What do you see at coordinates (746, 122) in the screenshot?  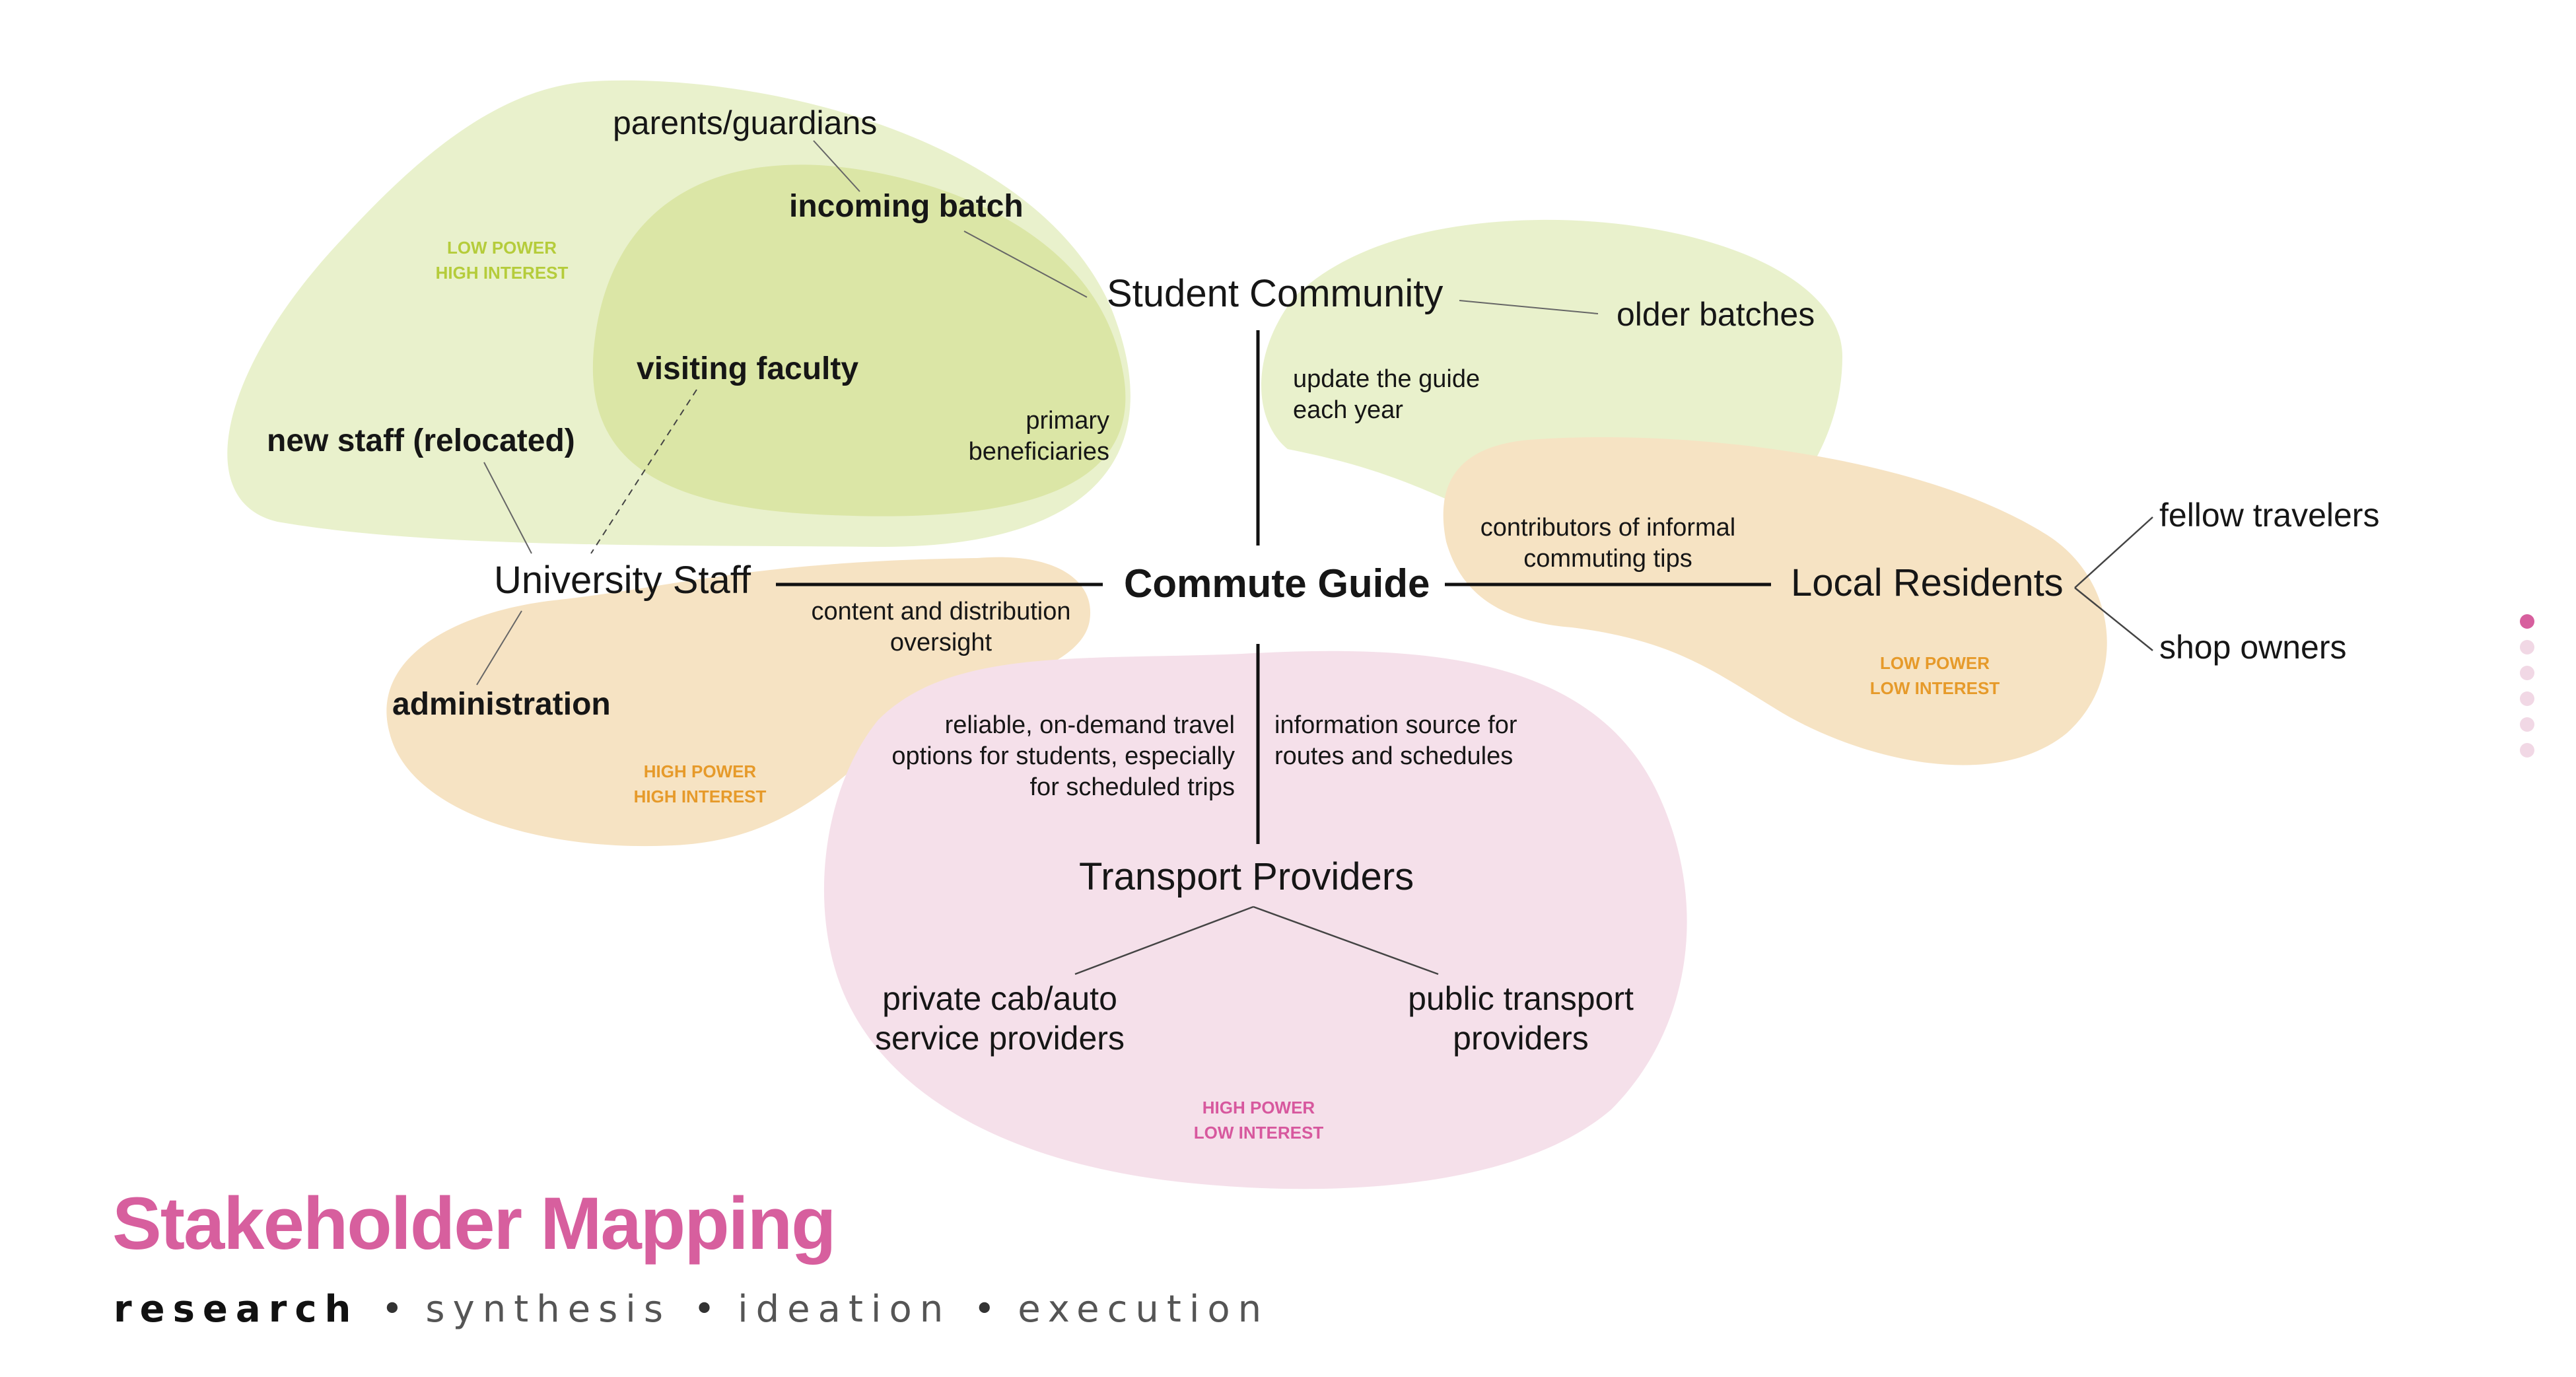 I see `subnode-parents-guardians: parents/guardians` at bounding box center [746, 122].